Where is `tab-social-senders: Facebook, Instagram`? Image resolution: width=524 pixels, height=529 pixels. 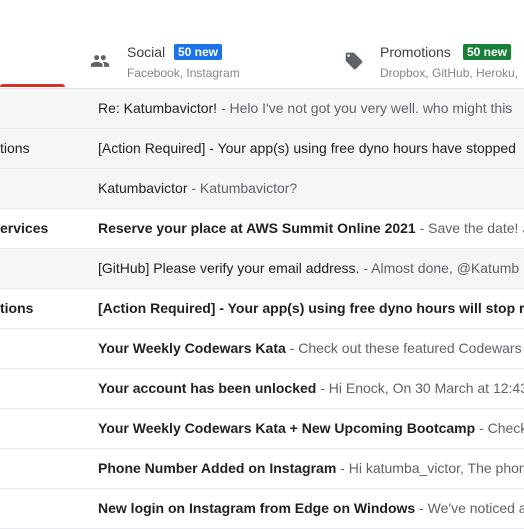
tab-social-senders: Facebook, Instagram is located at coordinates (183, 73).